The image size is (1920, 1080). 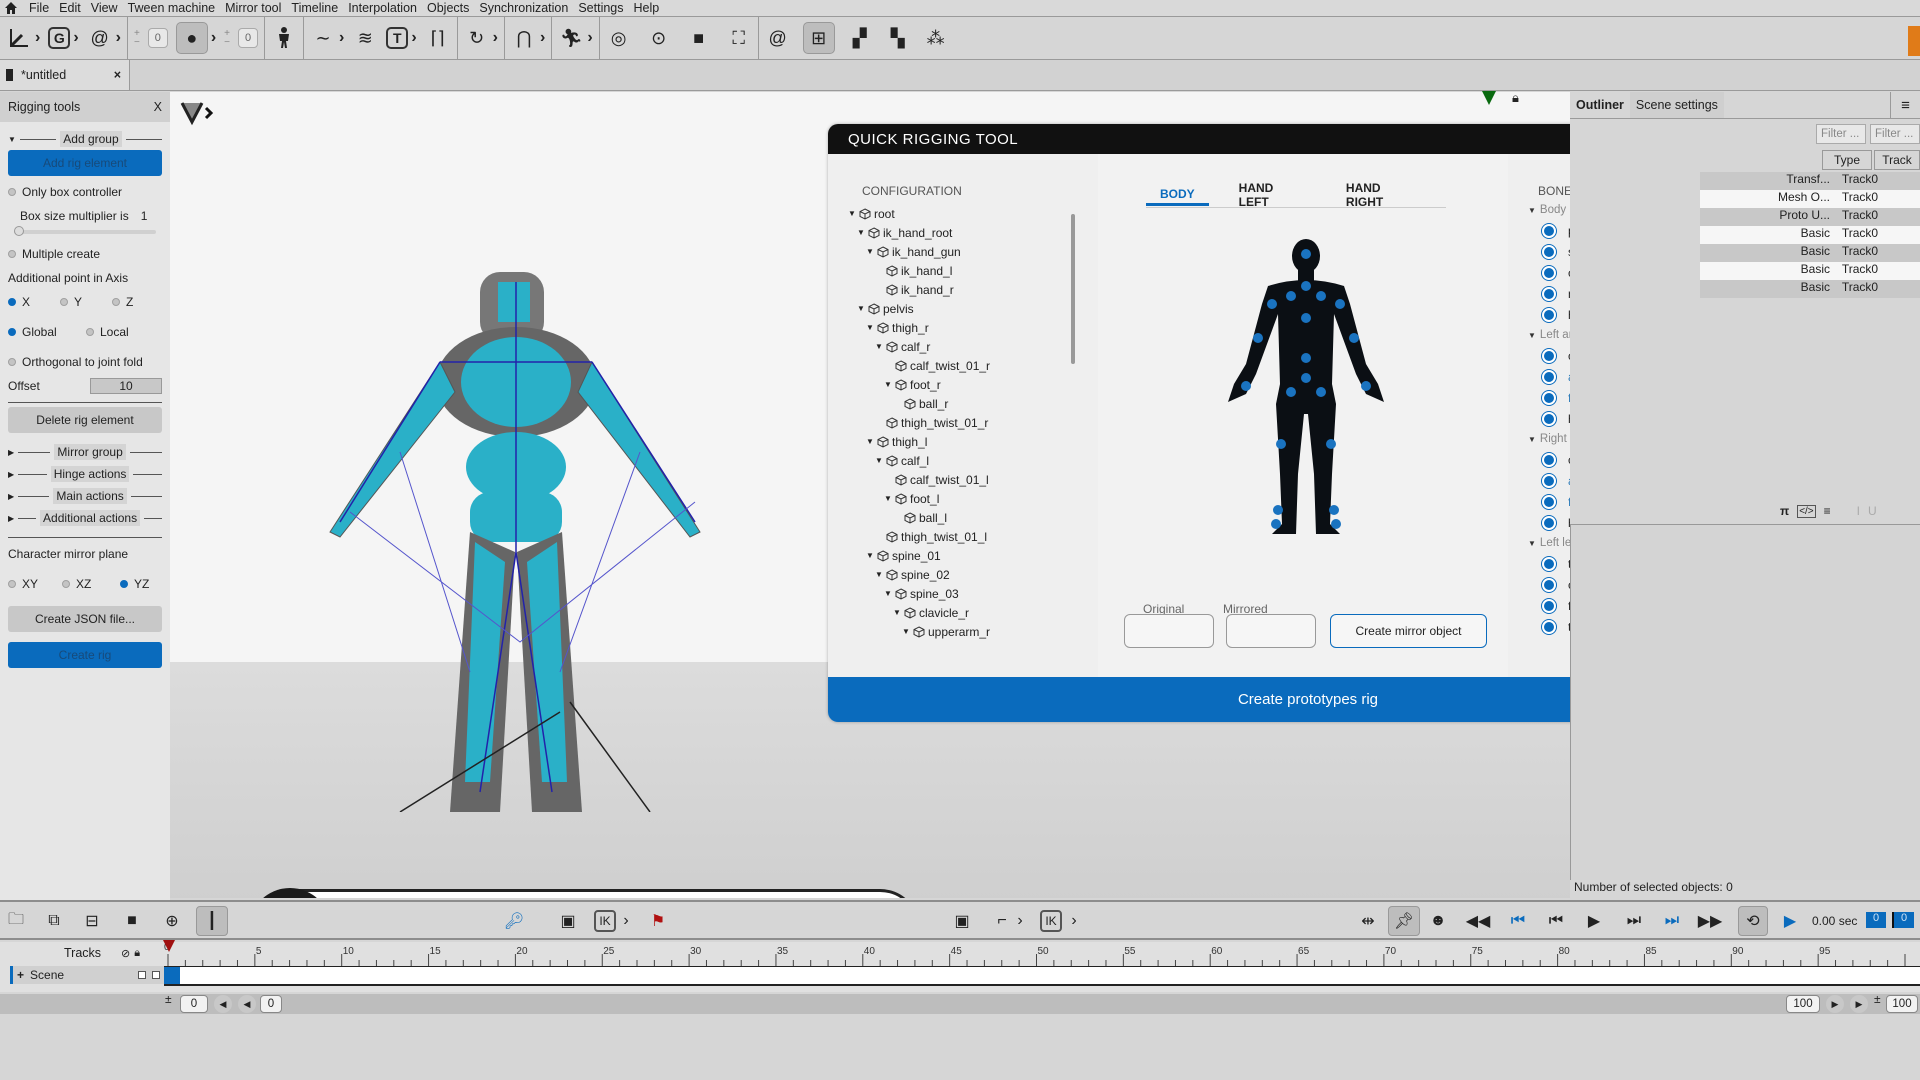 What do you see at coordinates (323, 38) in the screenshot?
I see `curve-lock-icon: ∼` at bounding box center [323, 38].